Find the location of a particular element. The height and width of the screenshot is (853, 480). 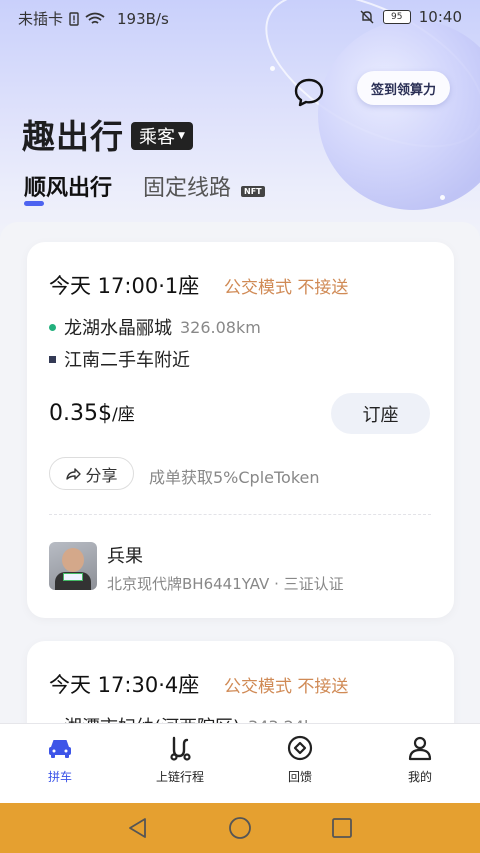

price-unit: /座 is located at coordinates (123, 415).